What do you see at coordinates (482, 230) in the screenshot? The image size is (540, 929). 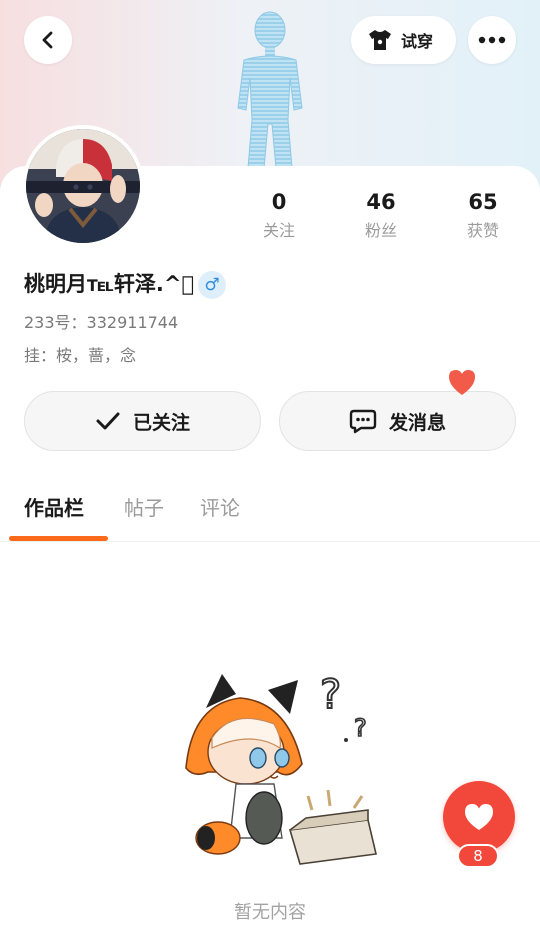 I see `stat-label: 获赞` at bounding box center [482, 230].